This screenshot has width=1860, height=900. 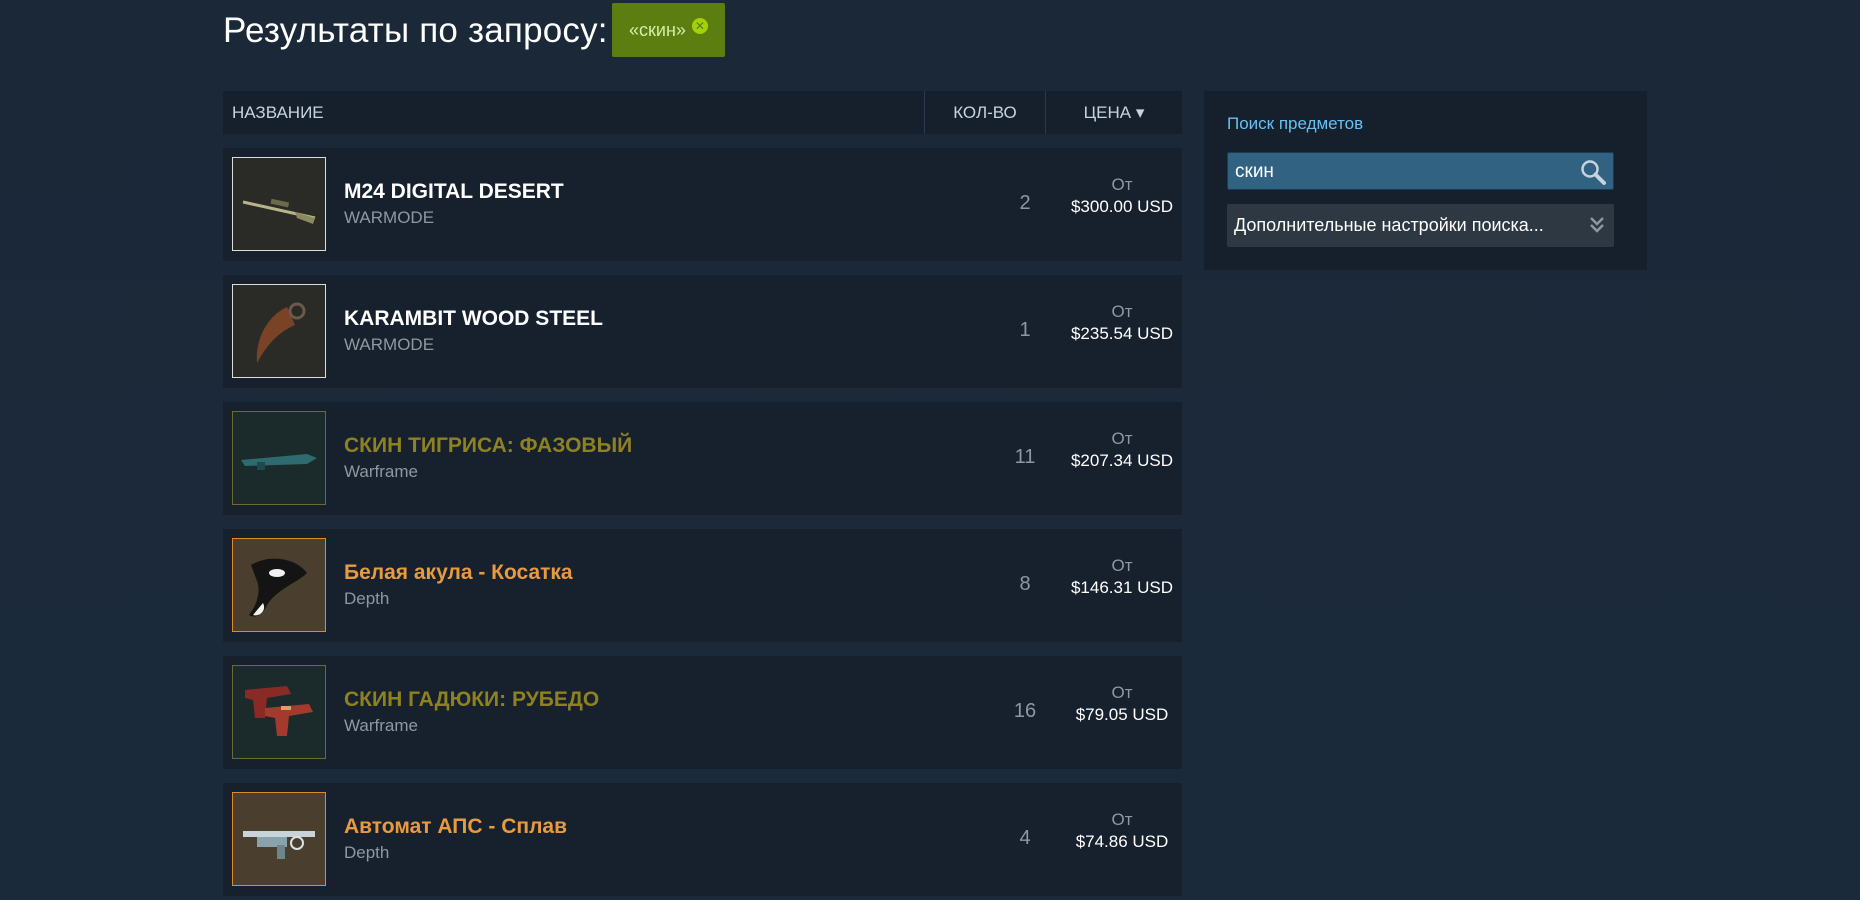 I want to click on close-icon: ✕, so click(x=699, y=26).